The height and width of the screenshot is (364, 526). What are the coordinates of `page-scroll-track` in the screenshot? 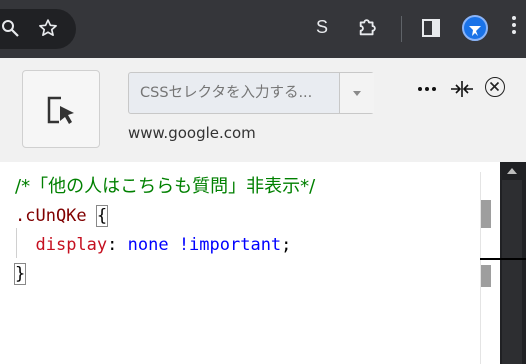 It's located at (512, 272).